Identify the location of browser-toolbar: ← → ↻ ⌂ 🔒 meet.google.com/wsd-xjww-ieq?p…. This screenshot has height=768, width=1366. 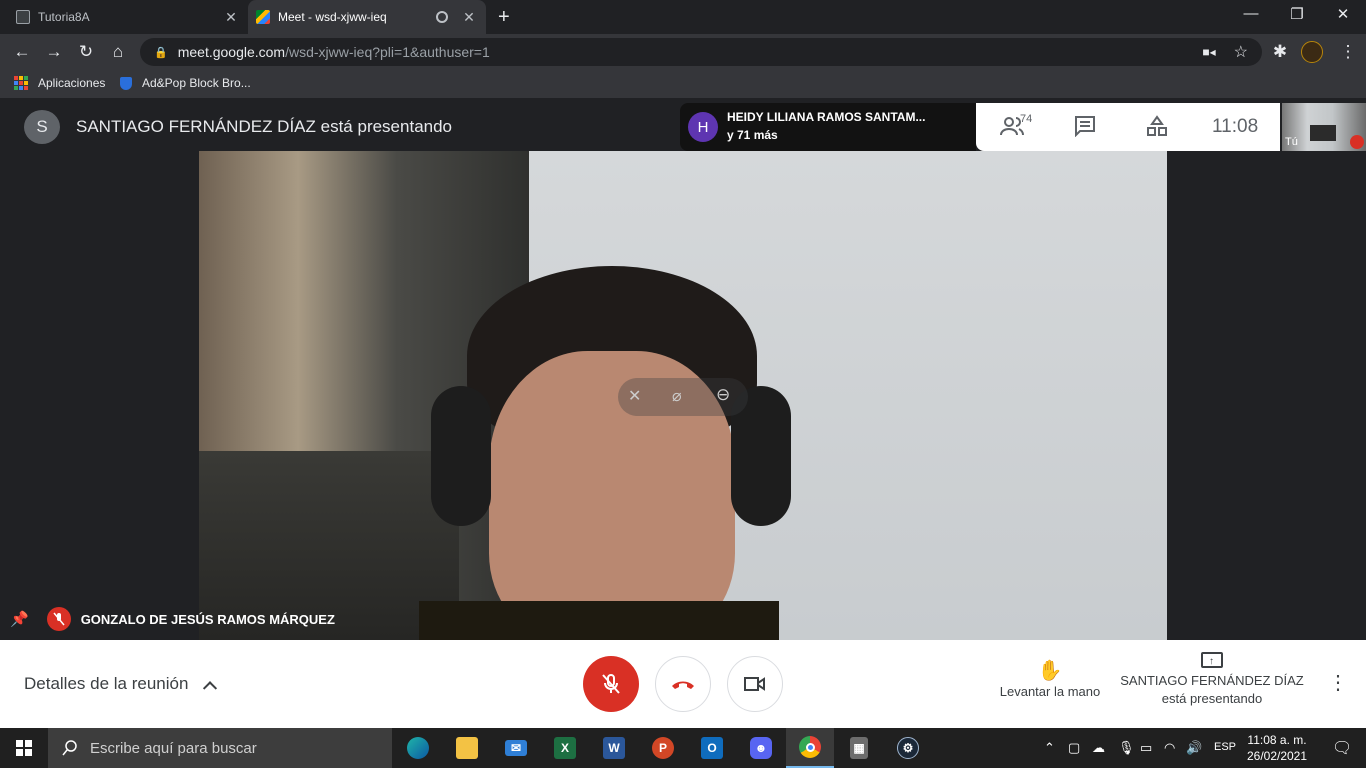
(683, 52).